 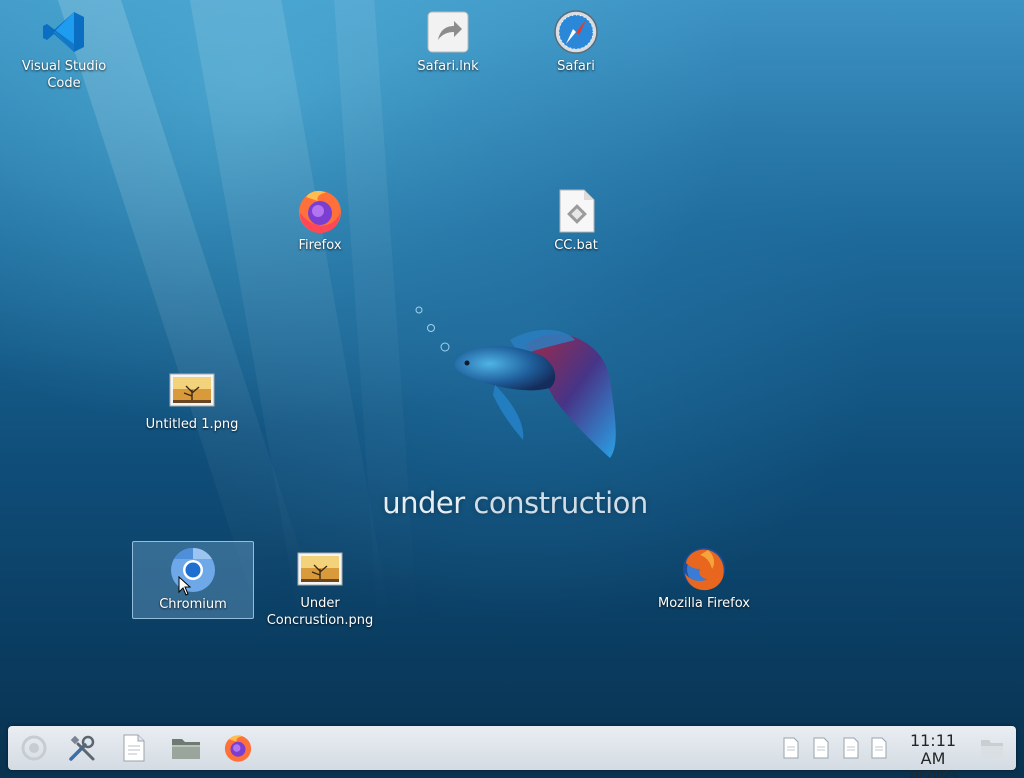 What do you see at coordinates (704, 603) in the screenshot?
I see `desktop-icon-label: Mozilla Firefox` at bounding box center [704, 603].